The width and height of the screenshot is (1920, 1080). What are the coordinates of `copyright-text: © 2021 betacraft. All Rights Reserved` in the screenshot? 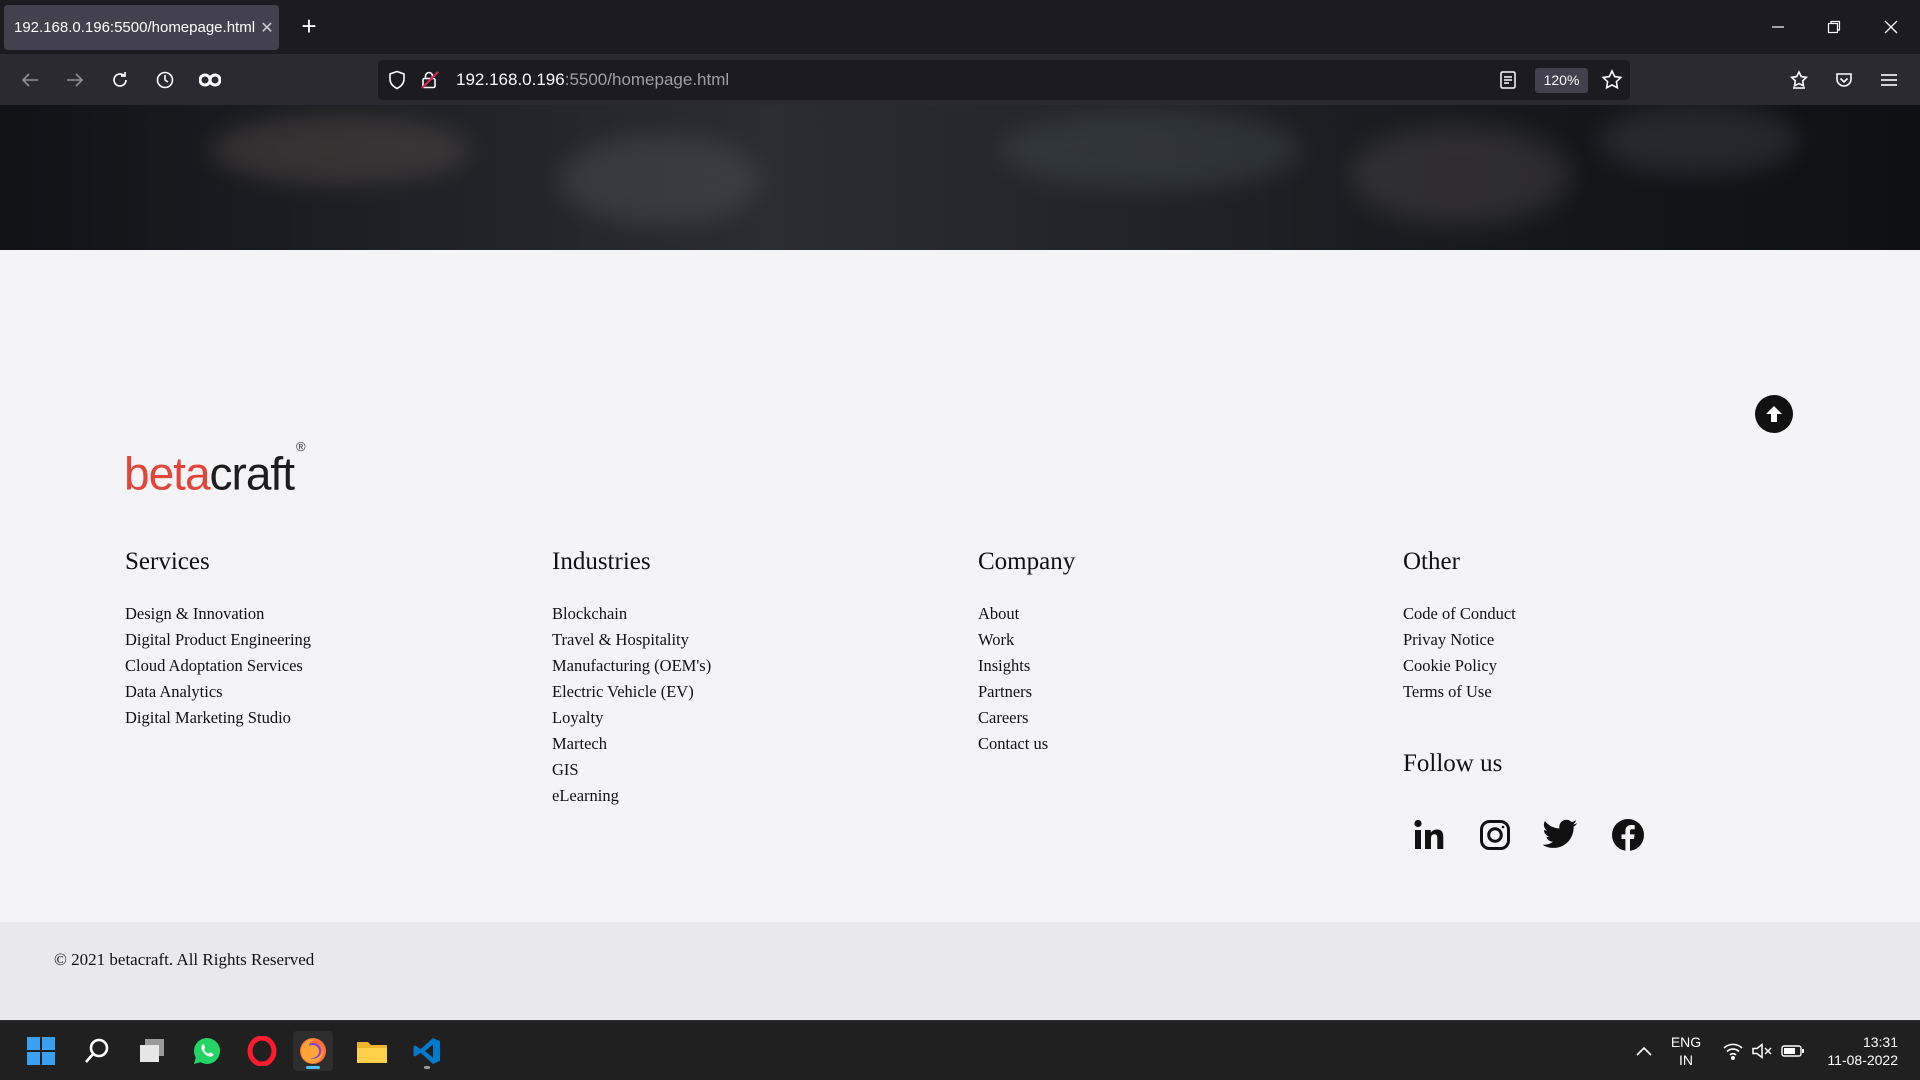 It's located at (184, 959).